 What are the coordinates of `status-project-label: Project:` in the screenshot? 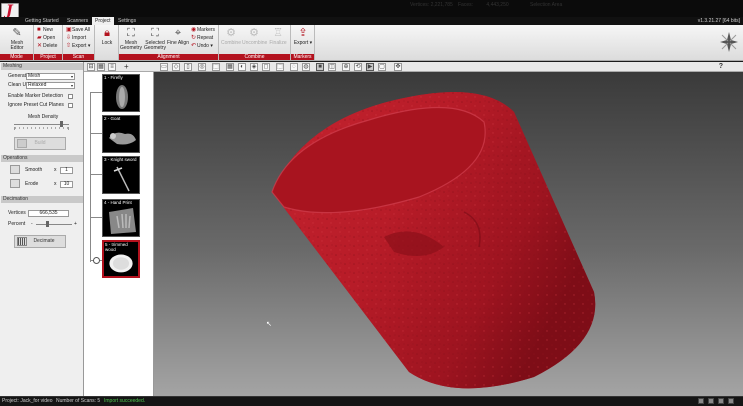 It's located at (10, 401).